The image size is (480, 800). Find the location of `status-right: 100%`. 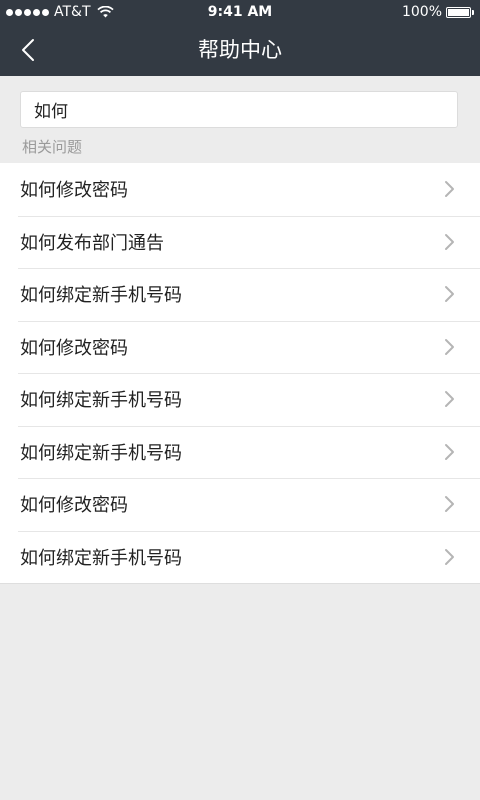

status-right: 100% is located at coordinates (438, 12).